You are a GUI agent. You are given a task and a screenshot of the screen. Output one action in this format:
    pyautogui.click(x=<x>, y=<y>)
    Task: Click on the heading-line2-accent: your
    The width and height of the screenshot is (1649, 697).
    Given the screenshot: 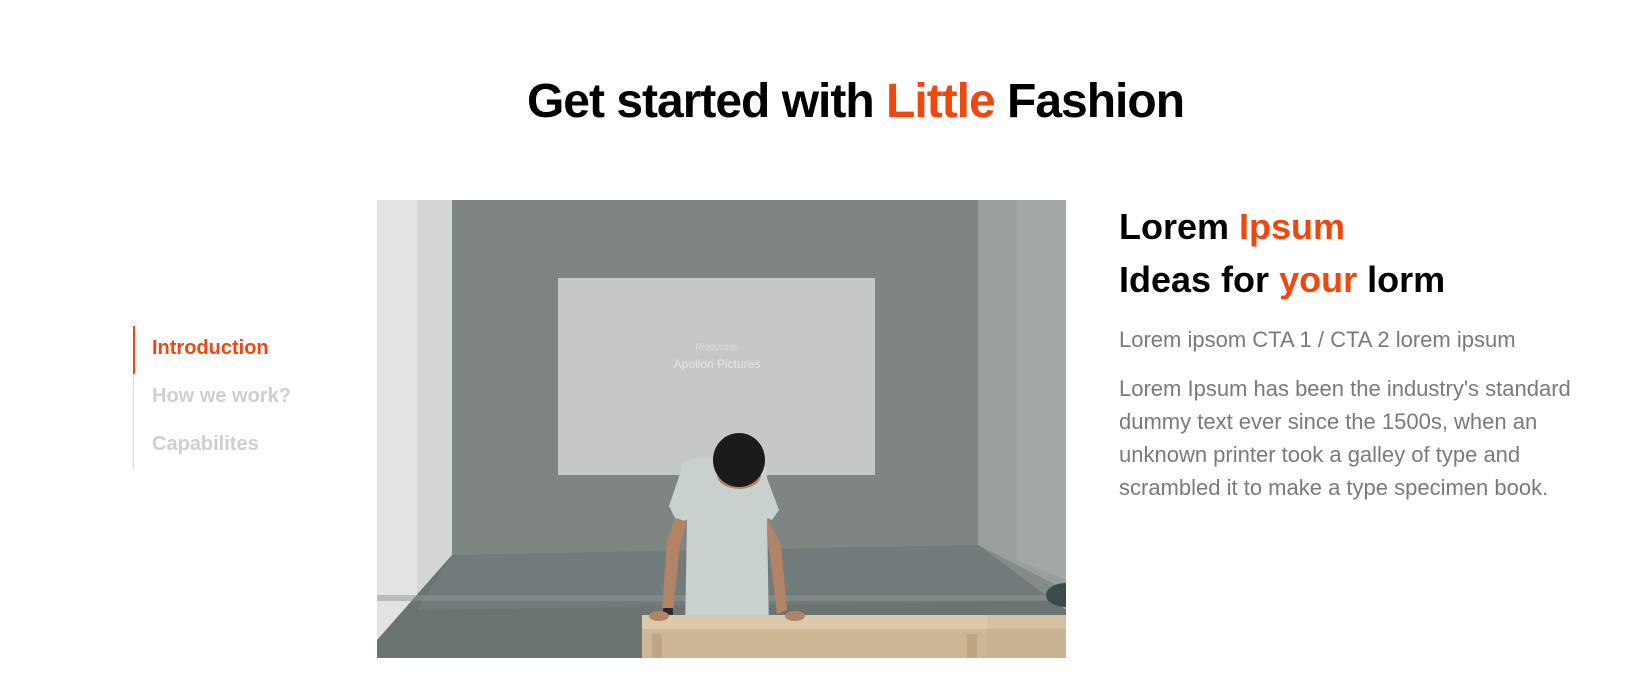 What is the action you would take?
    pyautogui.click(x=1318, y=279)
    